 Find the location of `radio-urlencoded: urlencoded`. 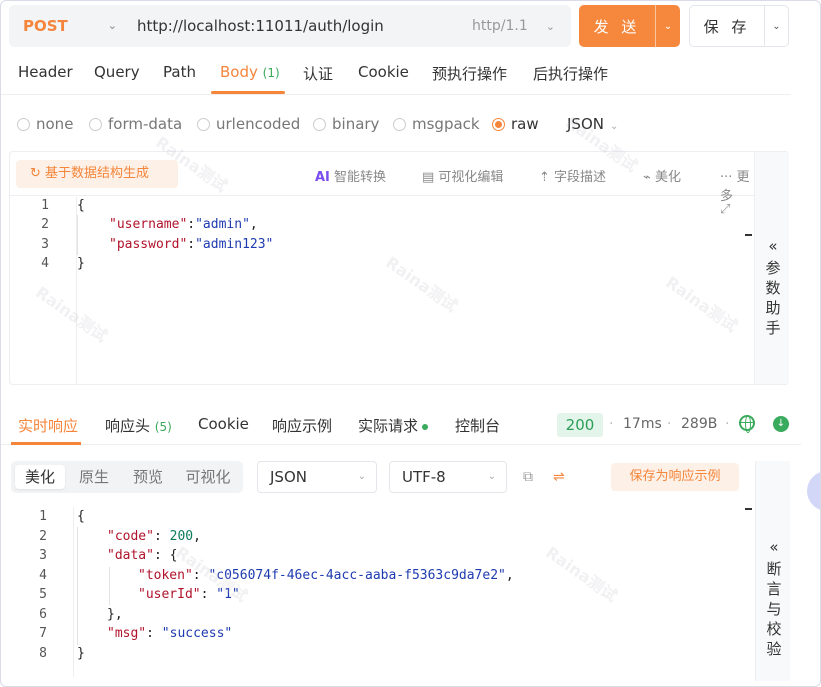

radio-urlencoded: urlencoded is located at coordinates (248, 124).